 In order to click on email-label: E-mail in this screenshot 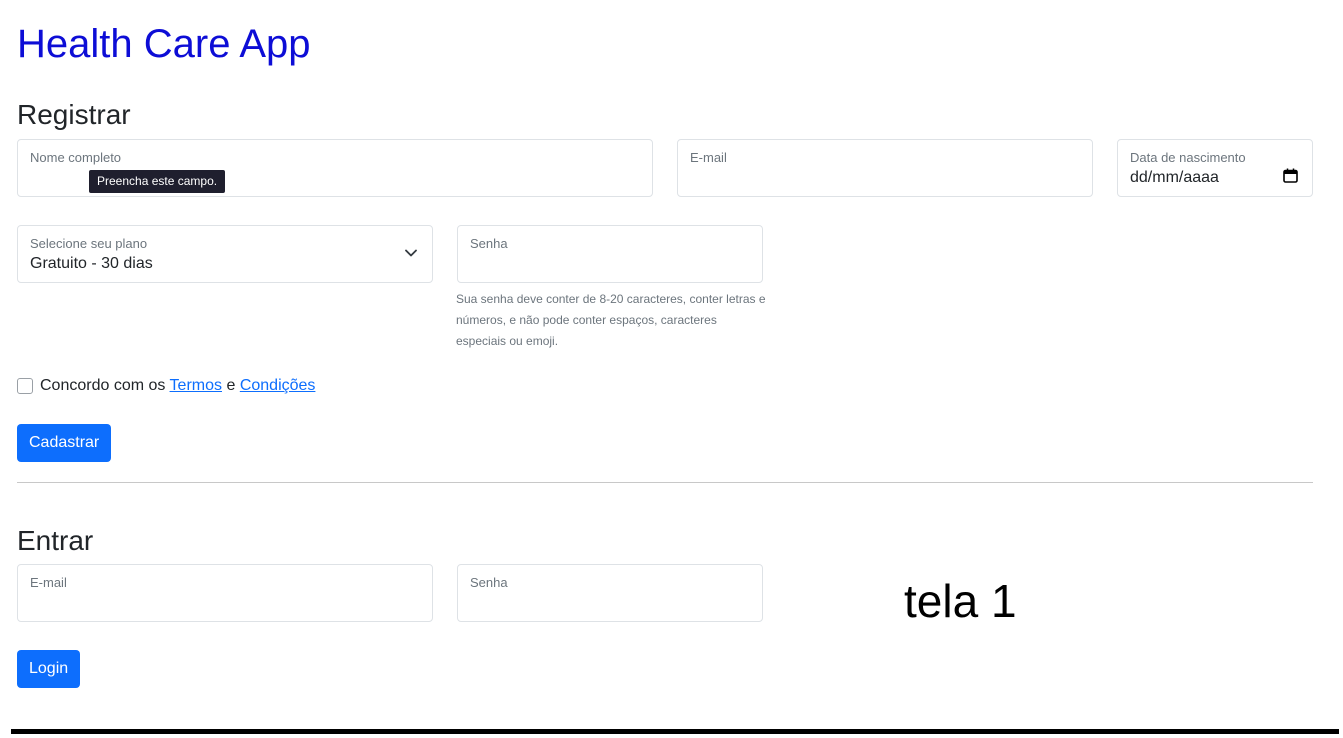, I will do `click(708, 157)`.